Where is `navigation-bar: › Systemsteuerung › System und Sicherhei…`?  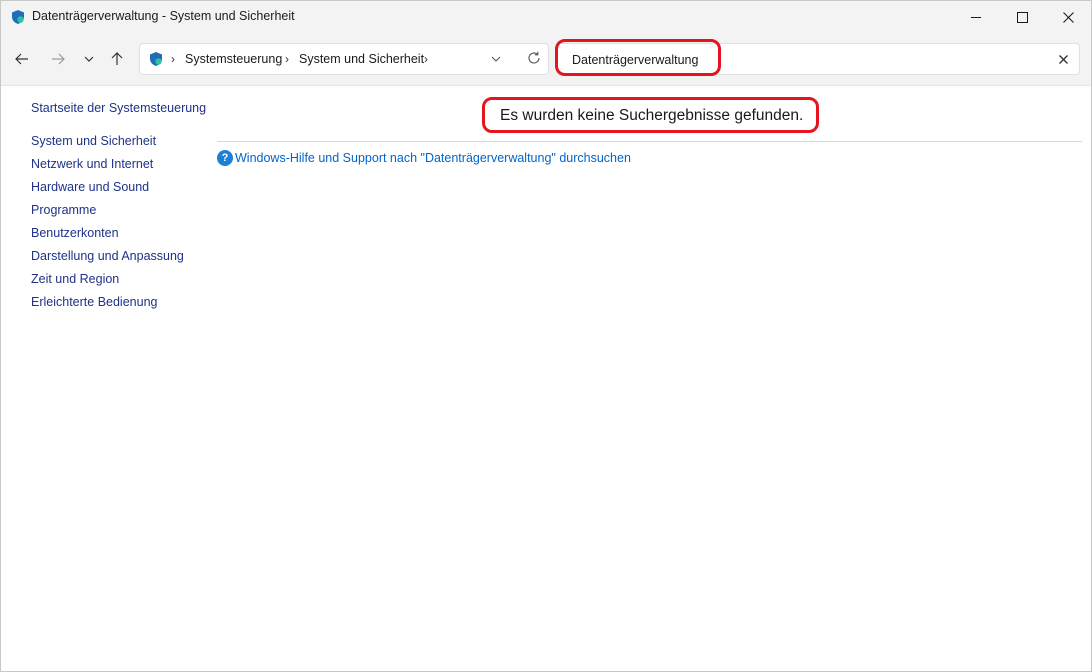
navigation-bar: › Systemsteuerung › System und Sicherhei… is located at coordinates (546, 59).